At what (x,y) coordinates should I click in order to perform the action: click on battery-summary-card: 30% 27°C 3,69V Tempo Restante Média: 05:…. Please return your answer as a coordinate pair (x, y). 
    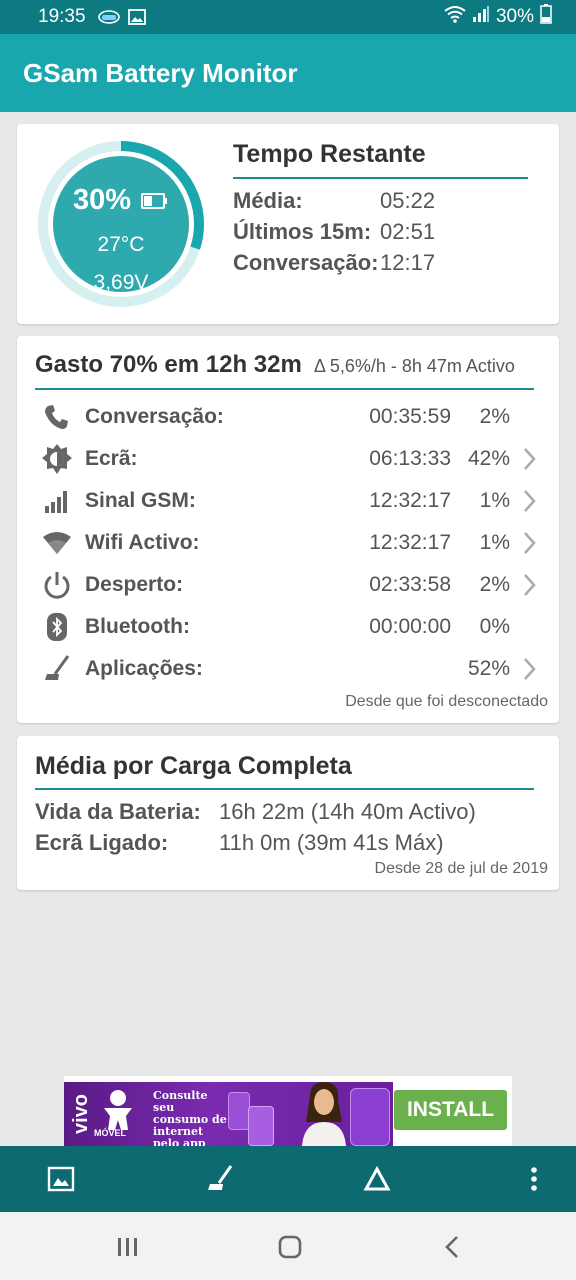
    Looking at the image, I should click on (288, 224).